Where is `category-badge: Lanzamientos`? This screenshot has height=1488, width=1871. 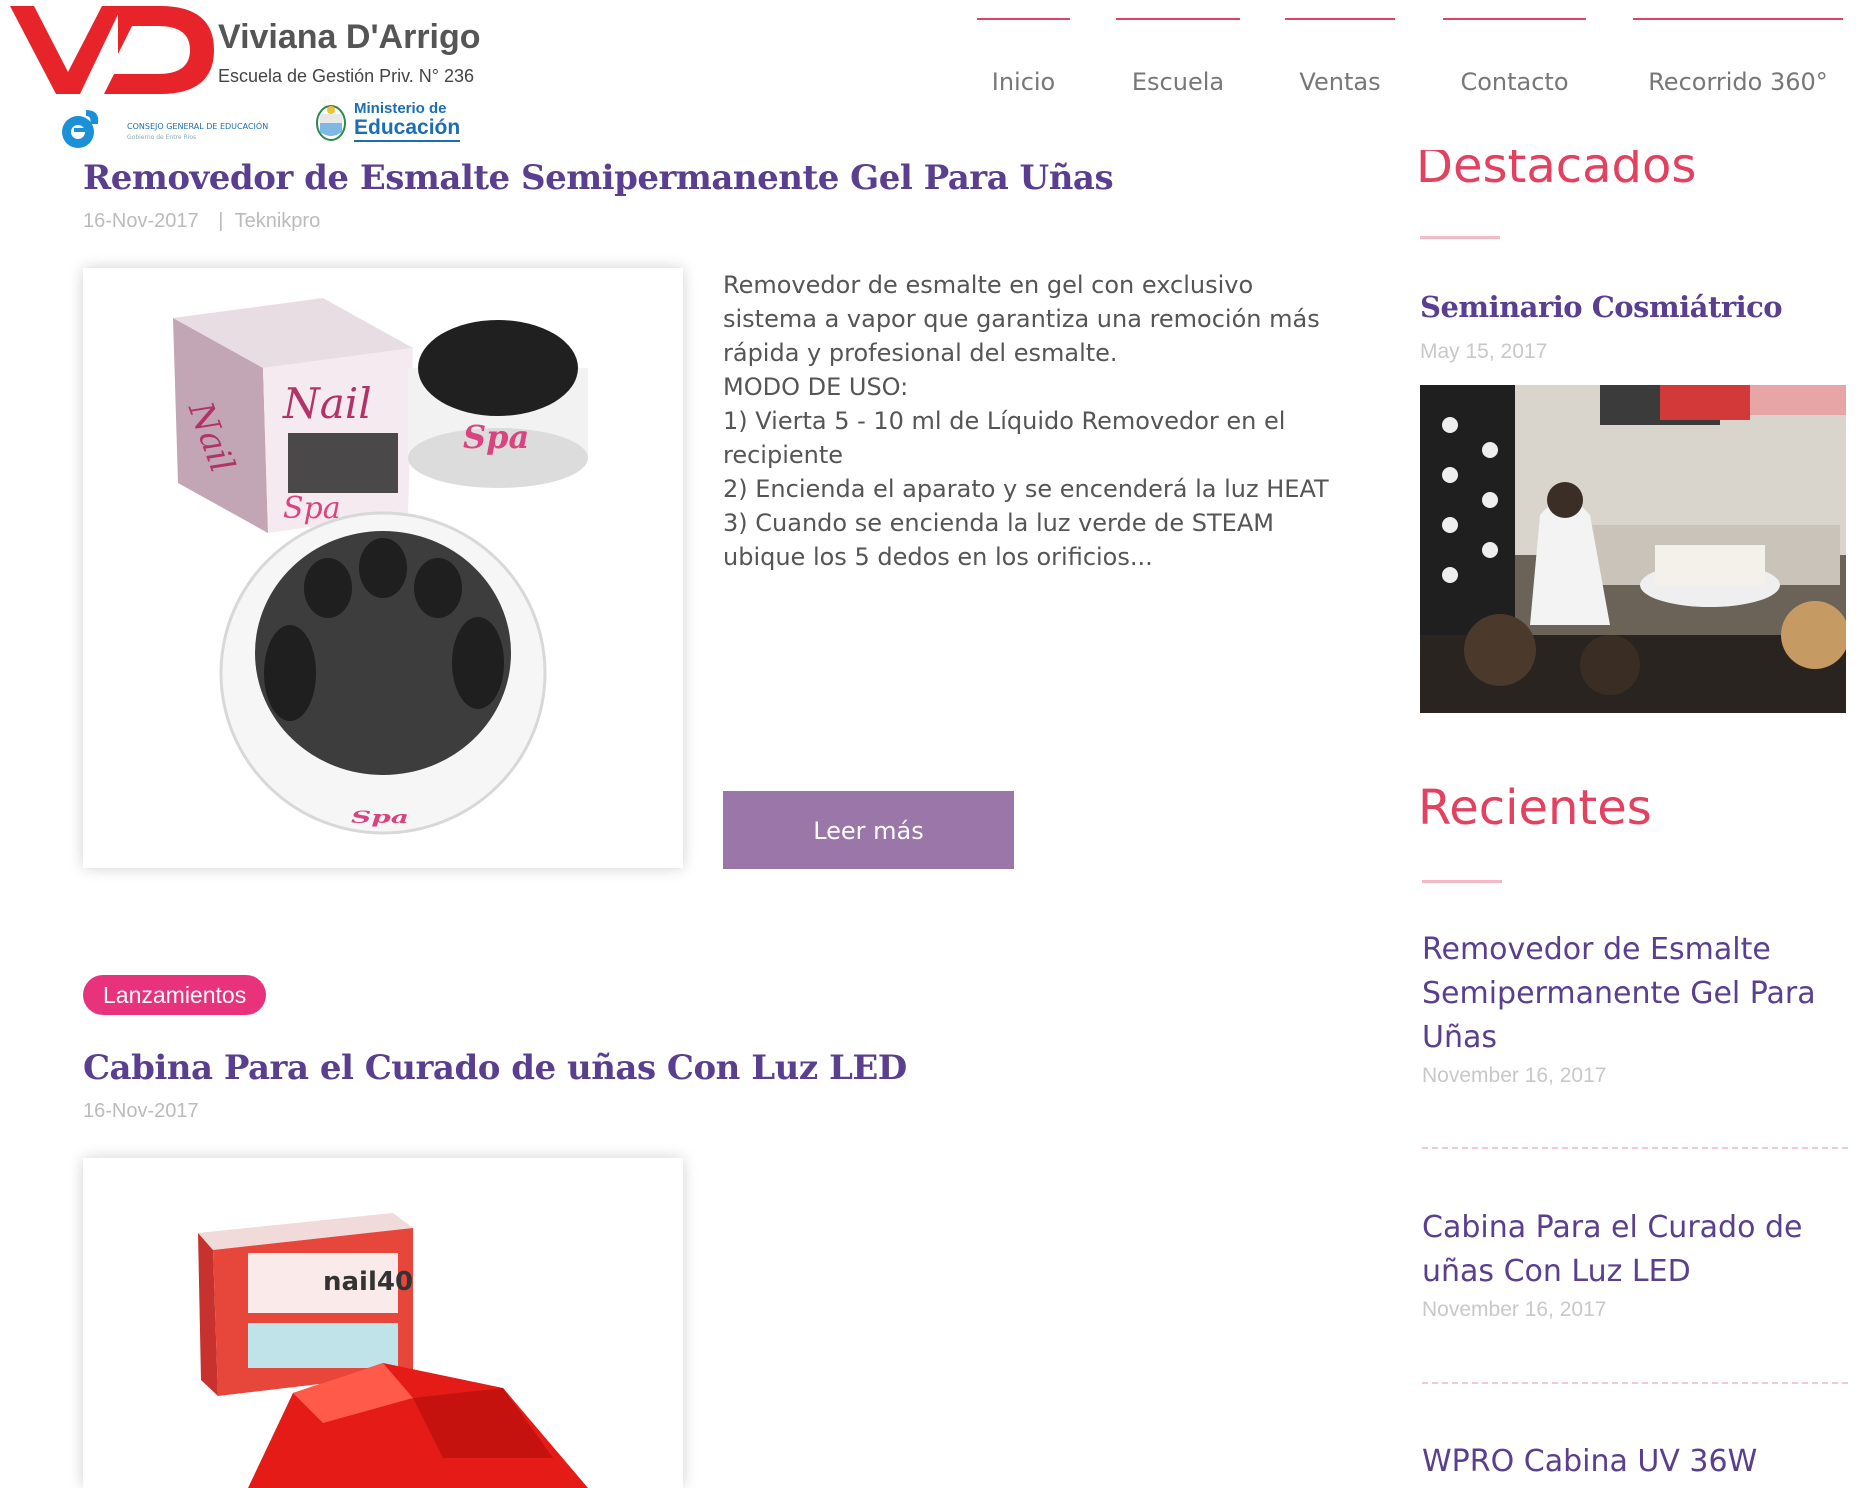 category-badge: Lanzamientos is located at coordinates (175, 995).